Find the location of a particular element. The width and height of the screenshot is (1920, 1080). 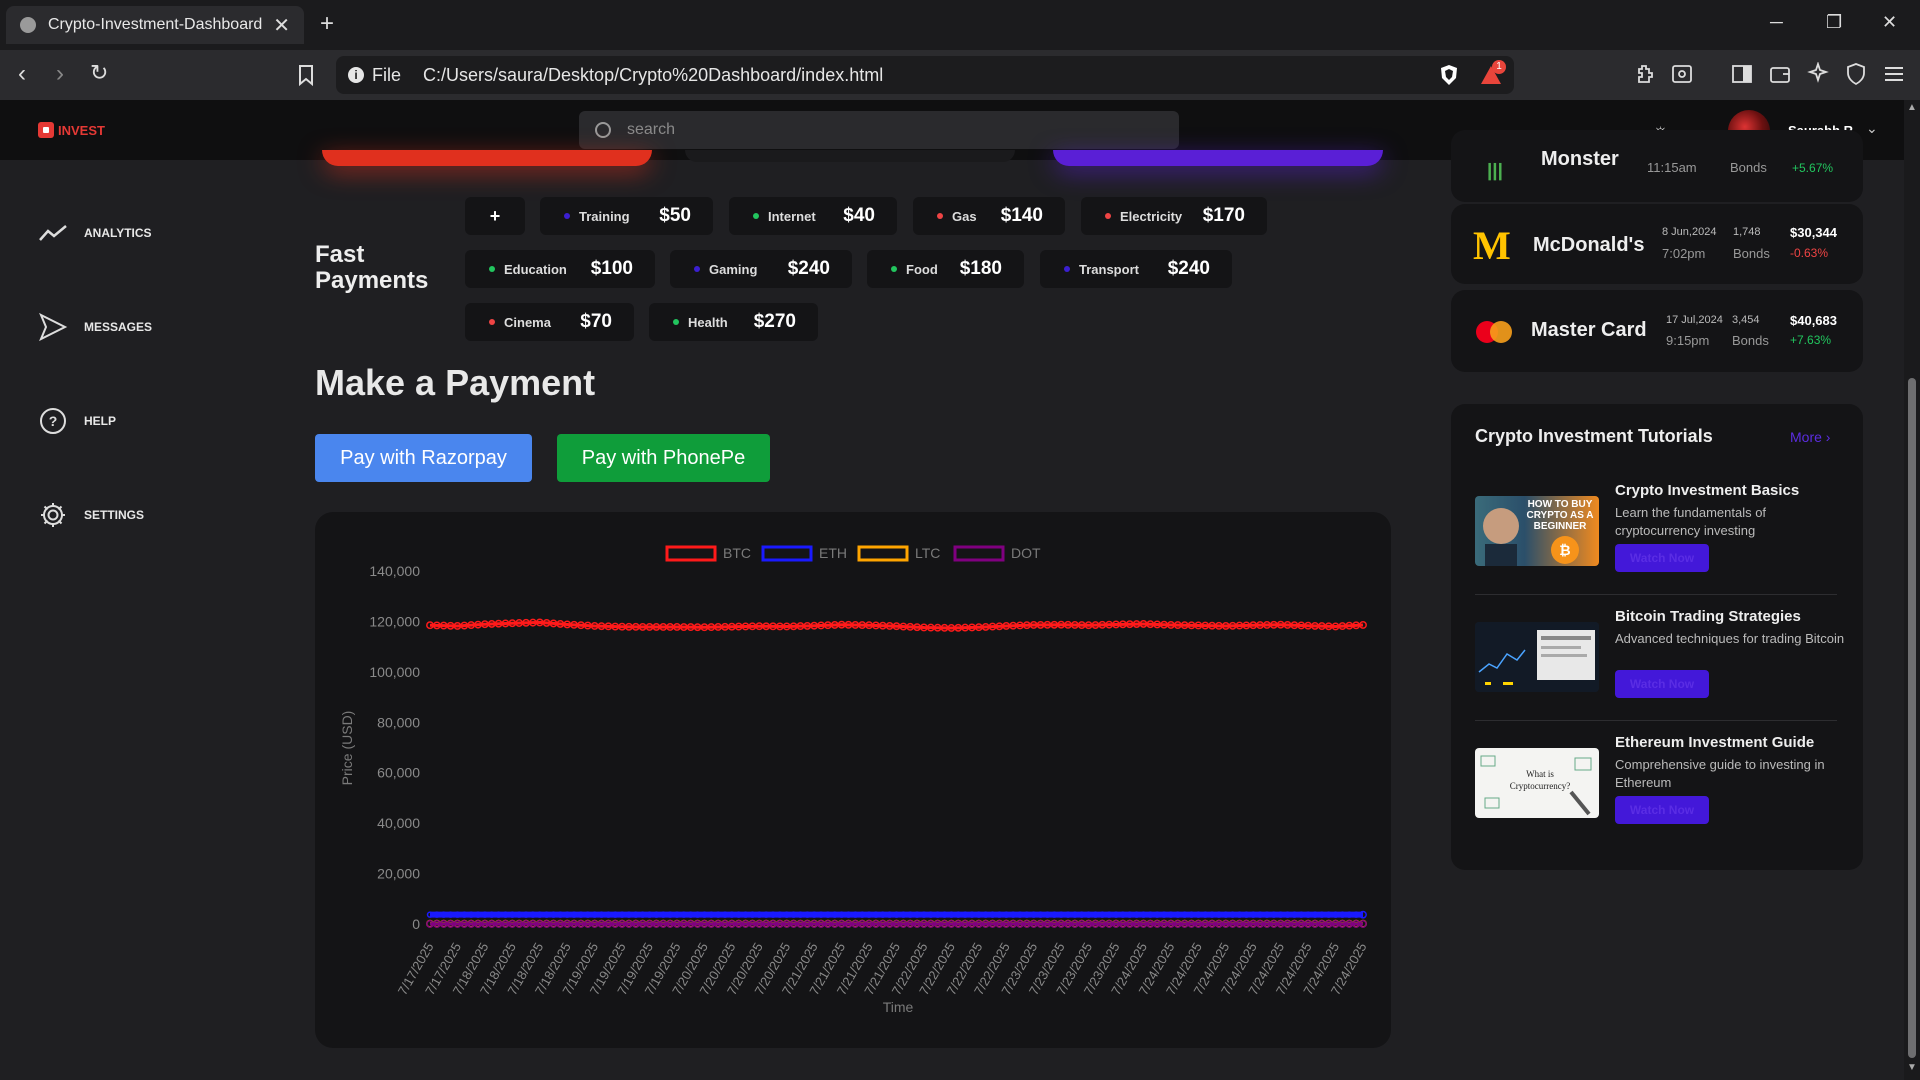

sidebar-item-label: HELP is located at coordinates (100, 421).